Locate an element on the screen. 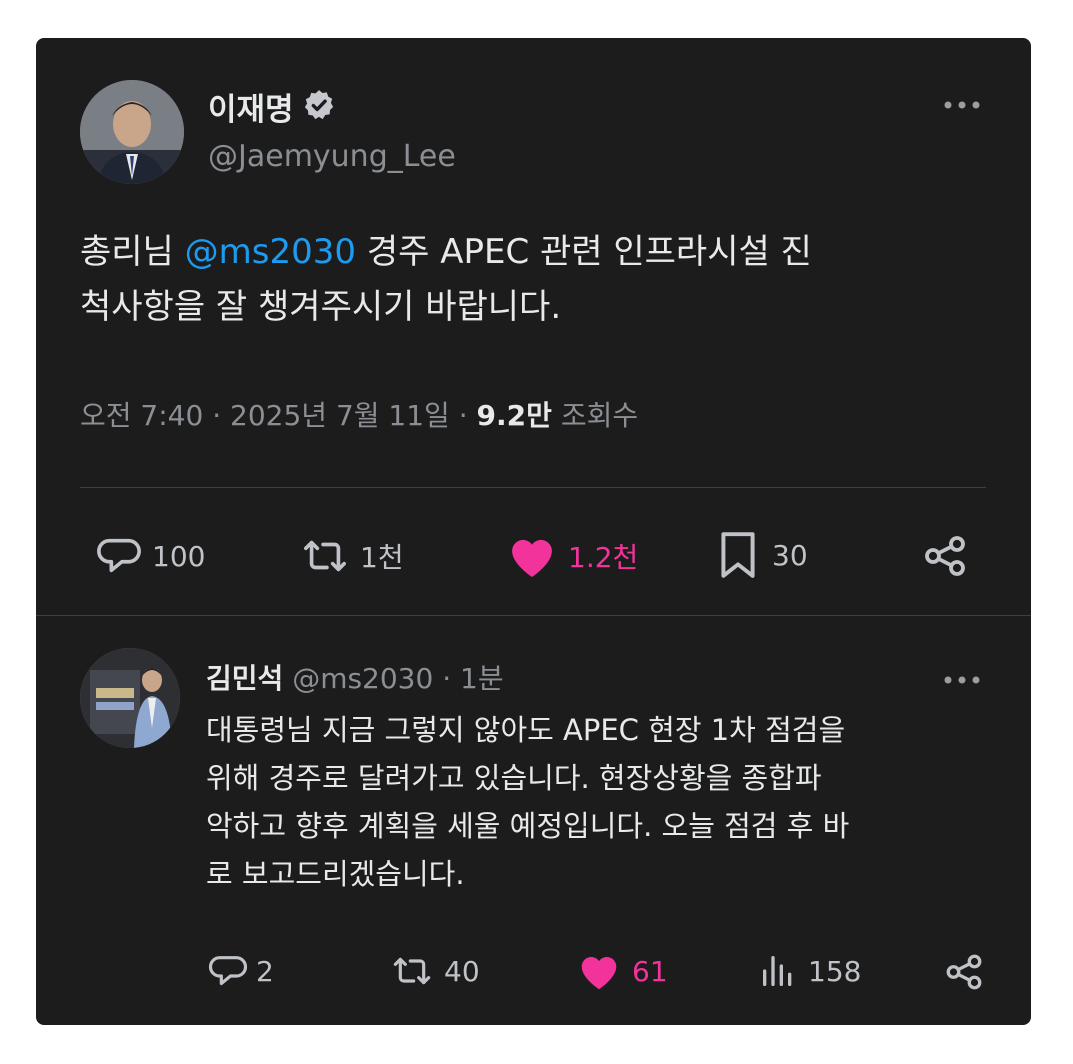 The width and height of the screenshot is (1073, 1064). tweet-time: 오전 7:40 is located at coordinates (141, 415).